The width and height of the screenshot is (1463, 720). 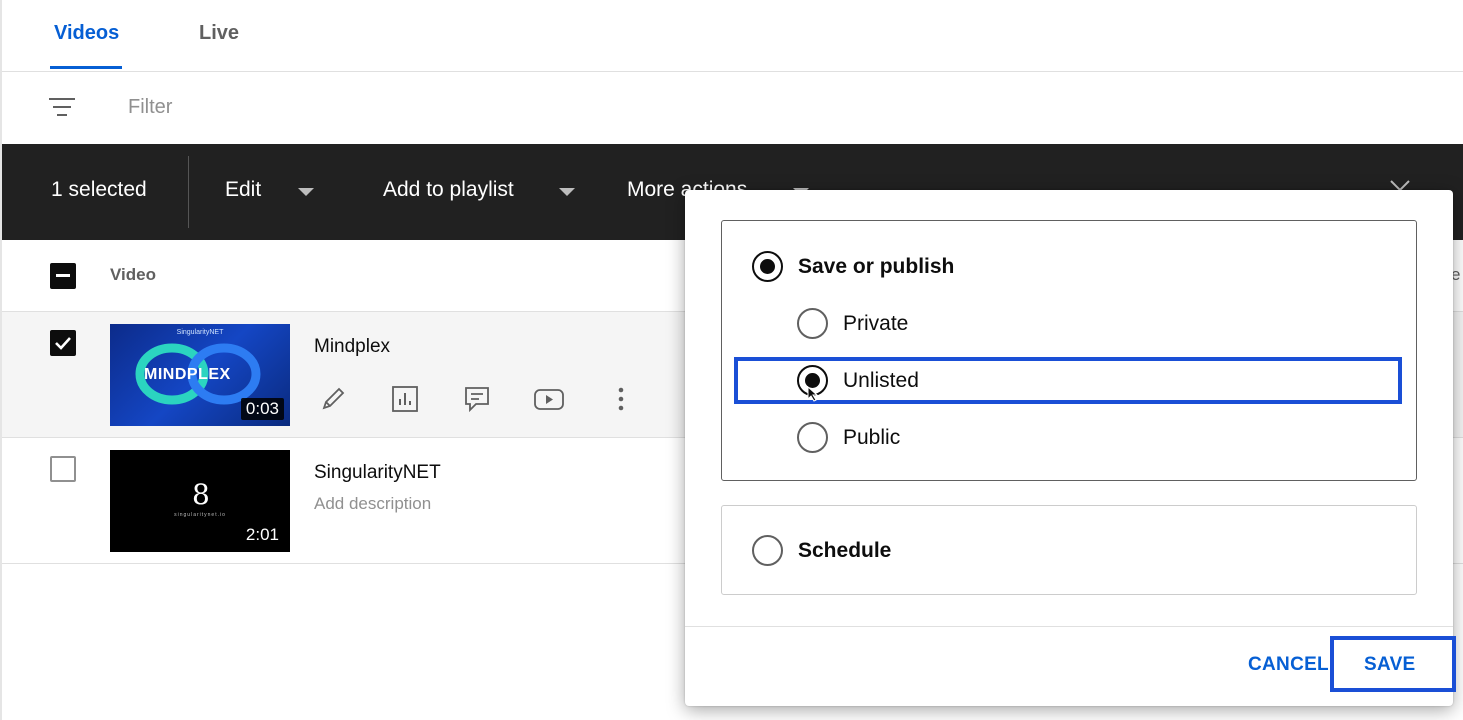 I want to click on schedule-label: Schedule, so click(x=844, y=551).